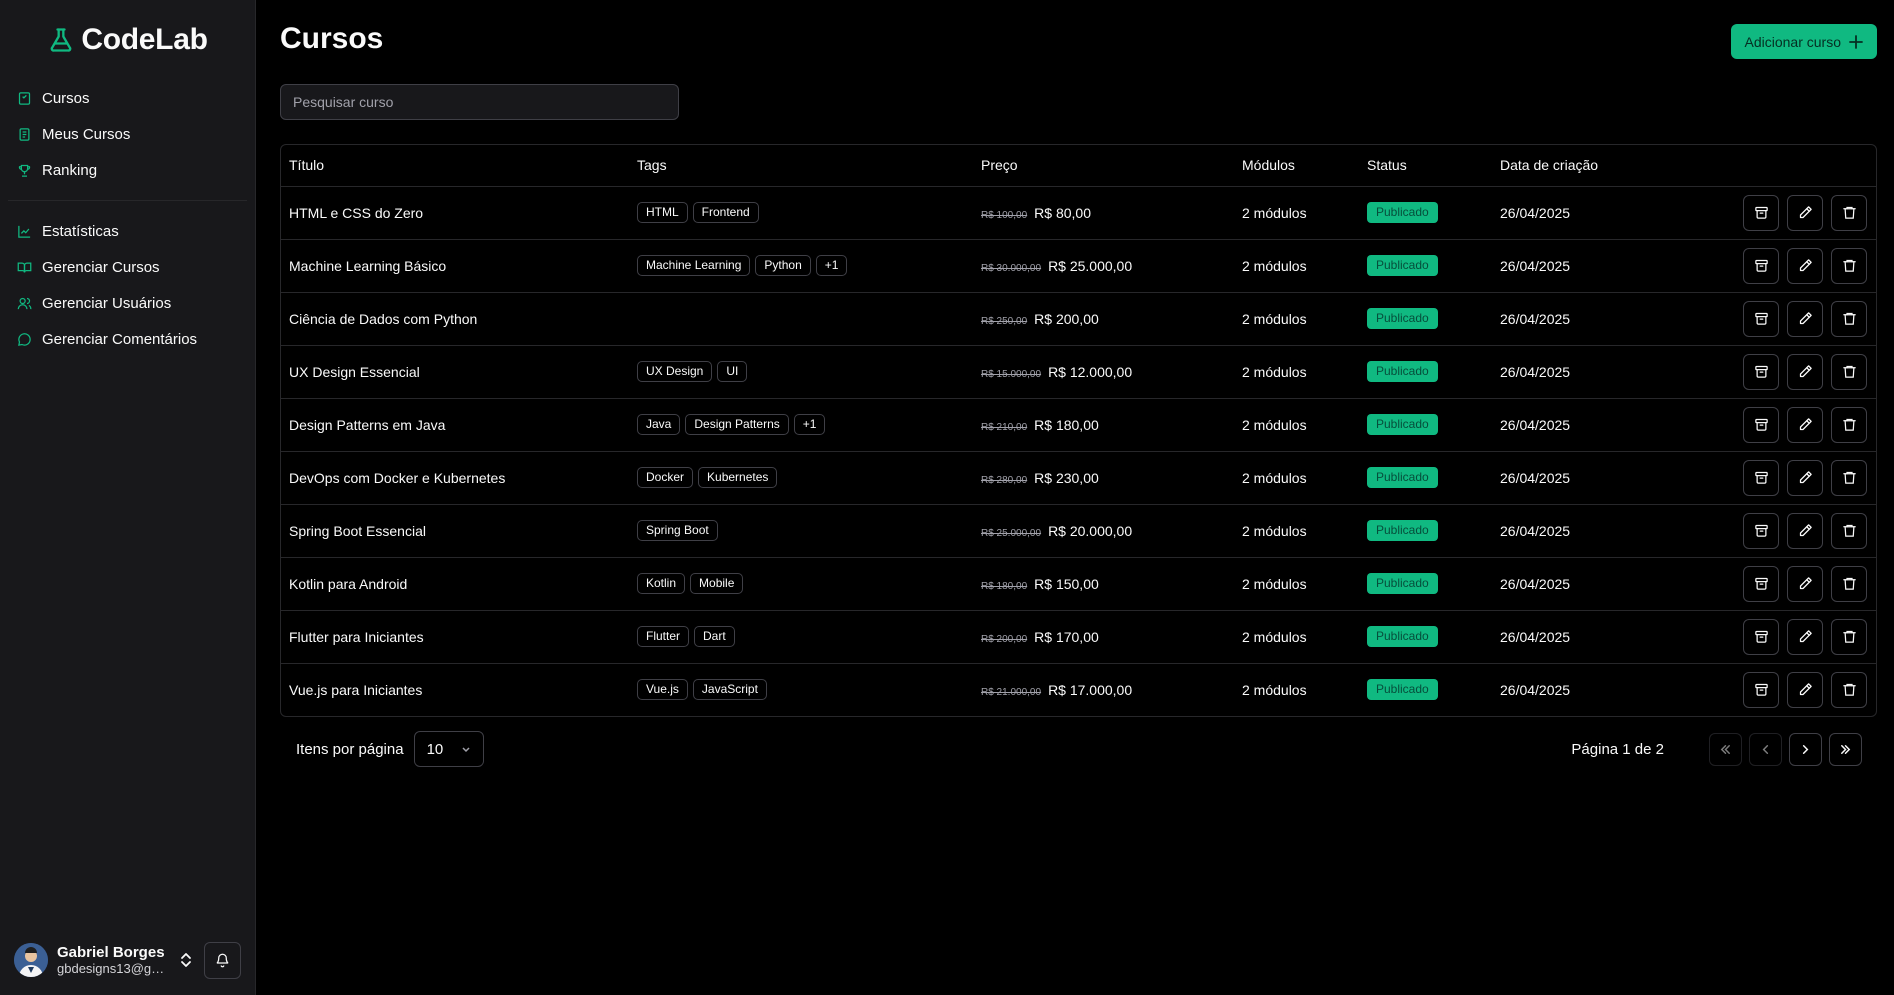 This screenshot has width=1894, height=995. Describe the element at coordinates (1535, 371) in the screenshot. I see `course-date: 26/04/2025` at that location.